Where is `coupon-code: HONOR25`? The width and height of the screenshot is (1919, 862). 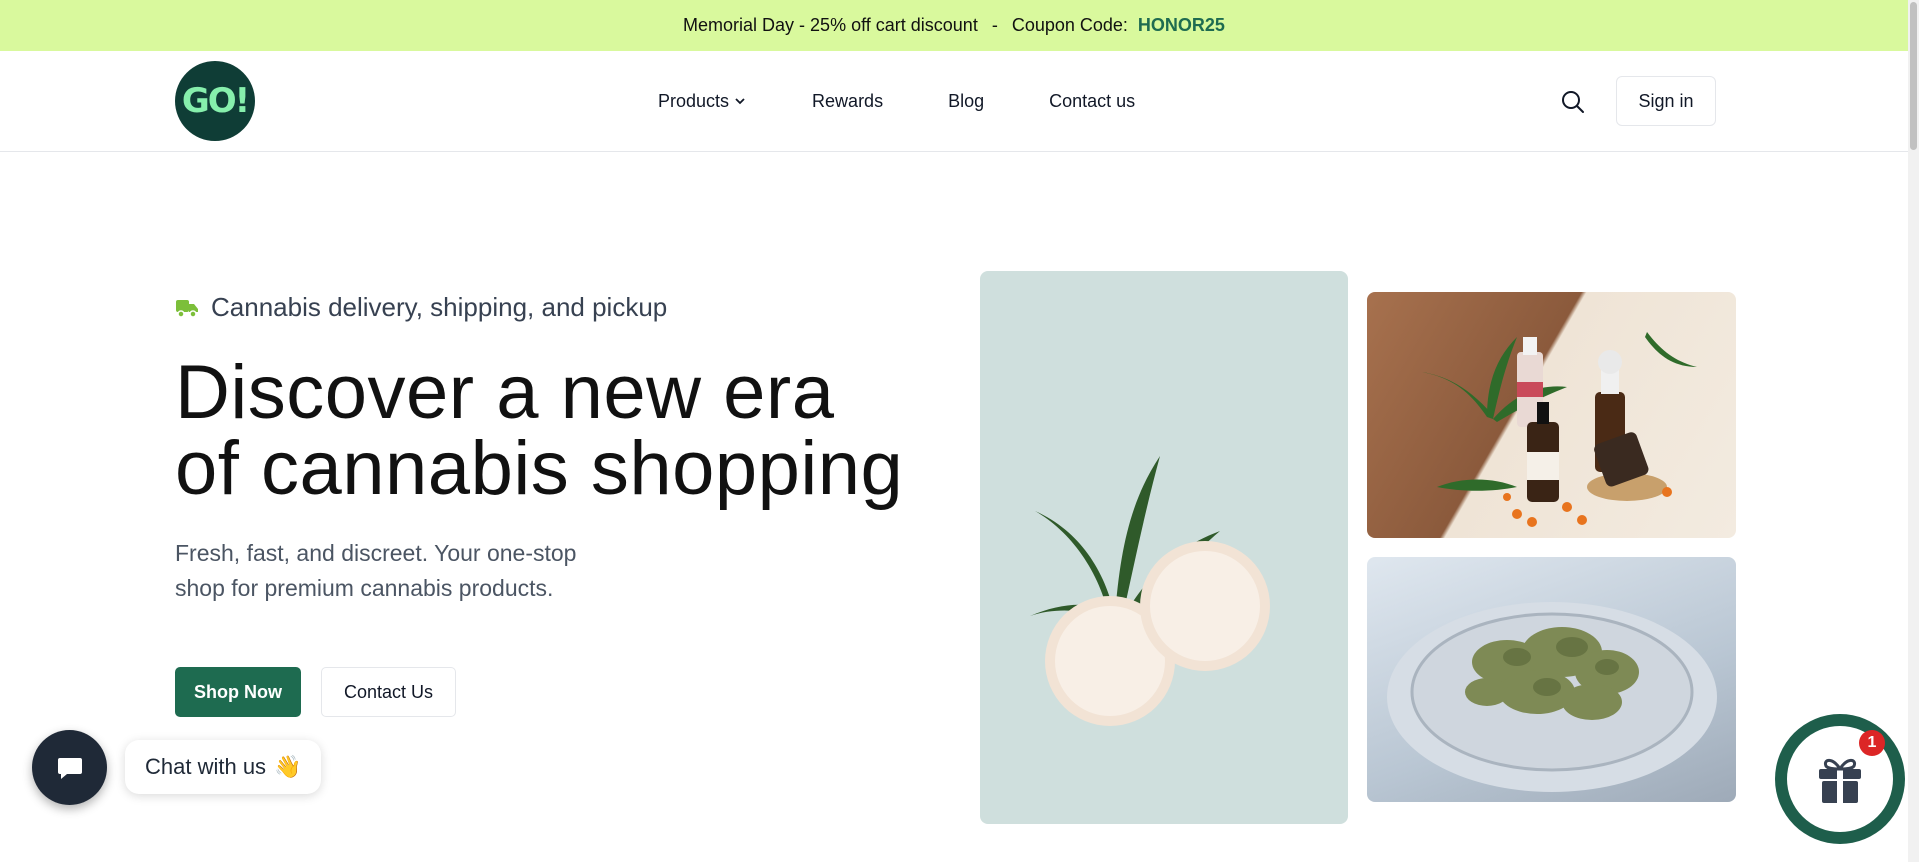 coupon-code: HONOR25 is located at coordinates (1181, 25).